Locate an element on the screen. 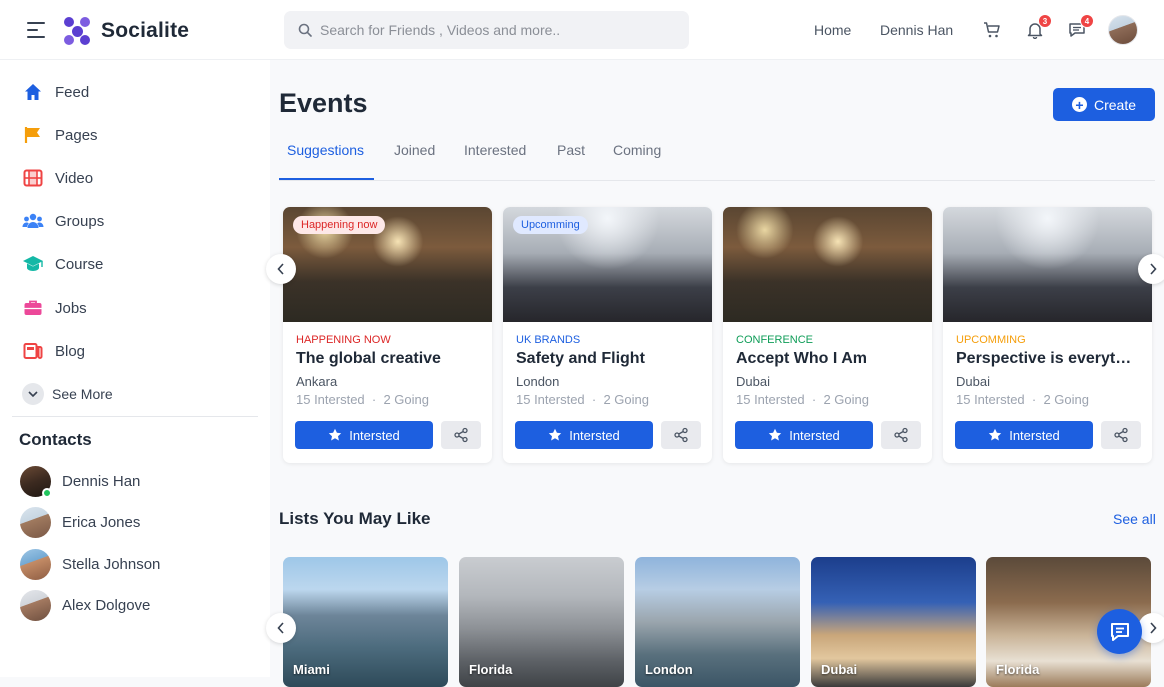  event-location: London is located at coordinates (538, 381).